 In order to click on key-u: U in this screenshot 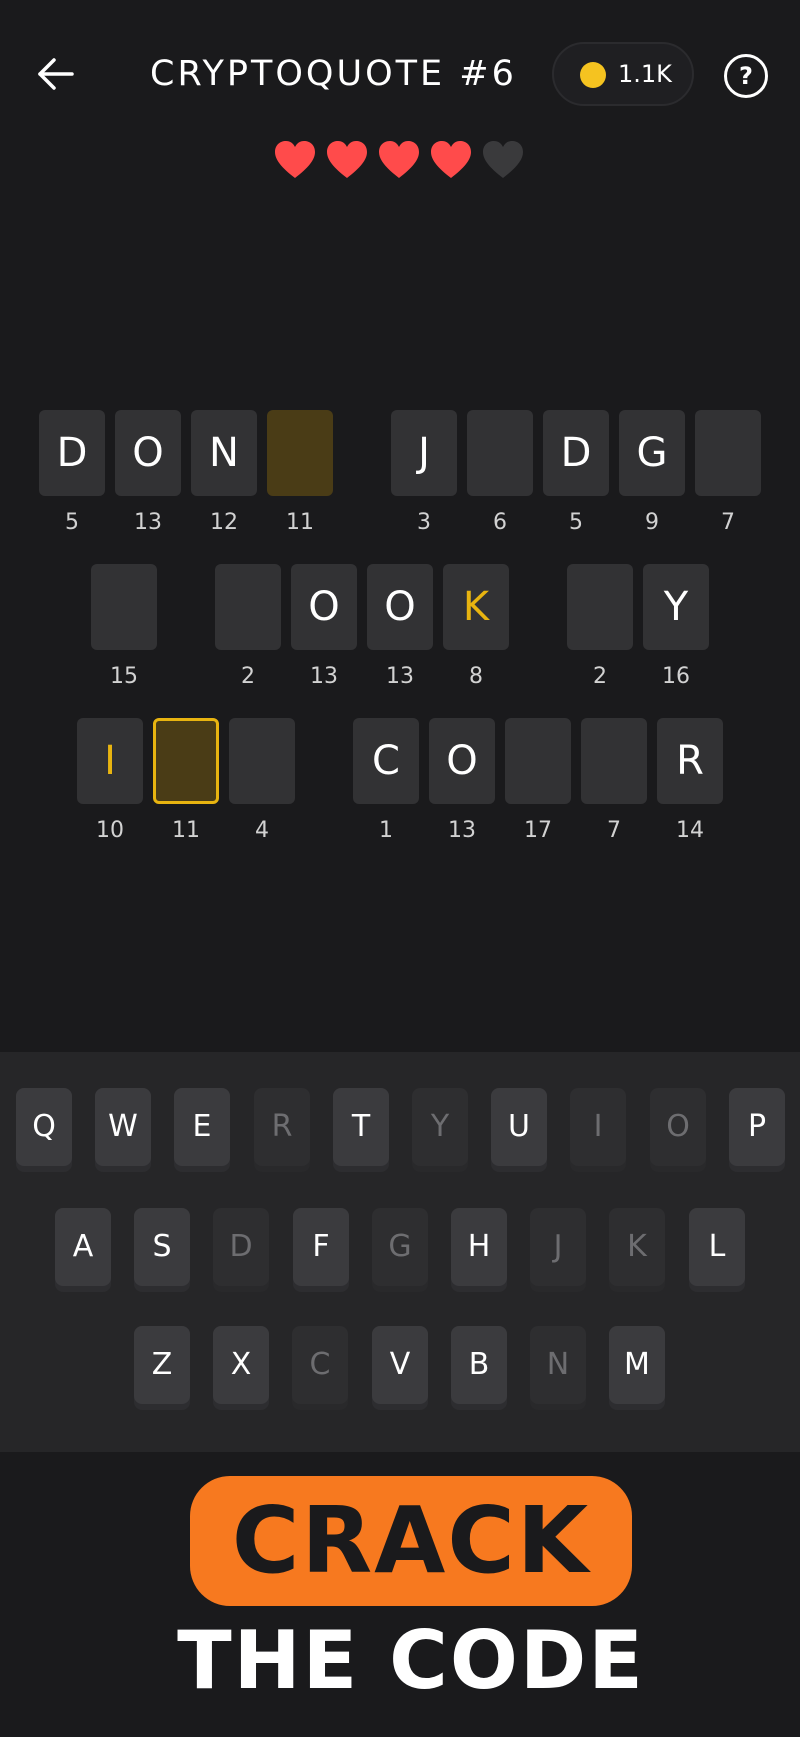, I will do `click(519, 1127)`.